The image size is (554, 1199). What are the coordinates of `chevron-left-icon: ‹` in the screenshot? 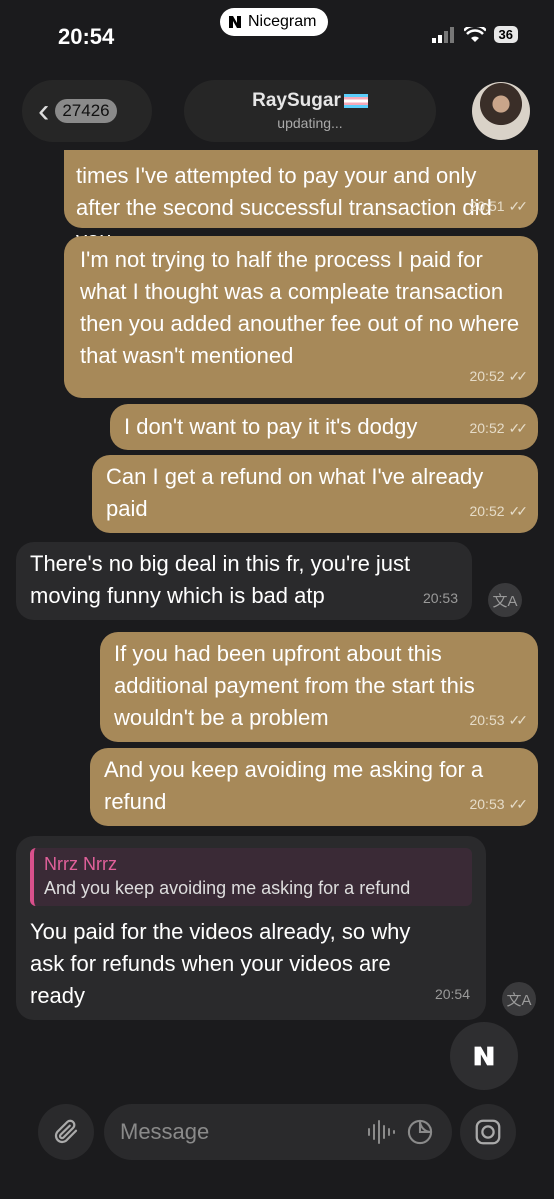 It's located at (44, 111).